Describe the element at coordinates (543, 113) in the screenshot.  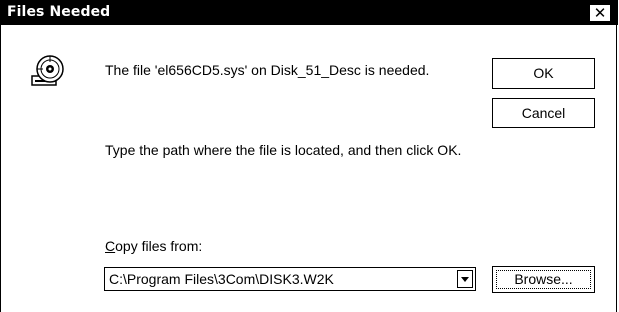
I see `cancel-button: Cancel` at that location.